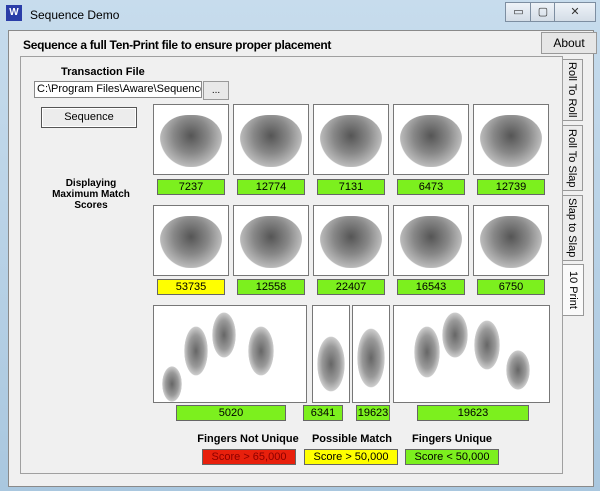  I want to click on sequence-button: Sequence, so click(89, 117).